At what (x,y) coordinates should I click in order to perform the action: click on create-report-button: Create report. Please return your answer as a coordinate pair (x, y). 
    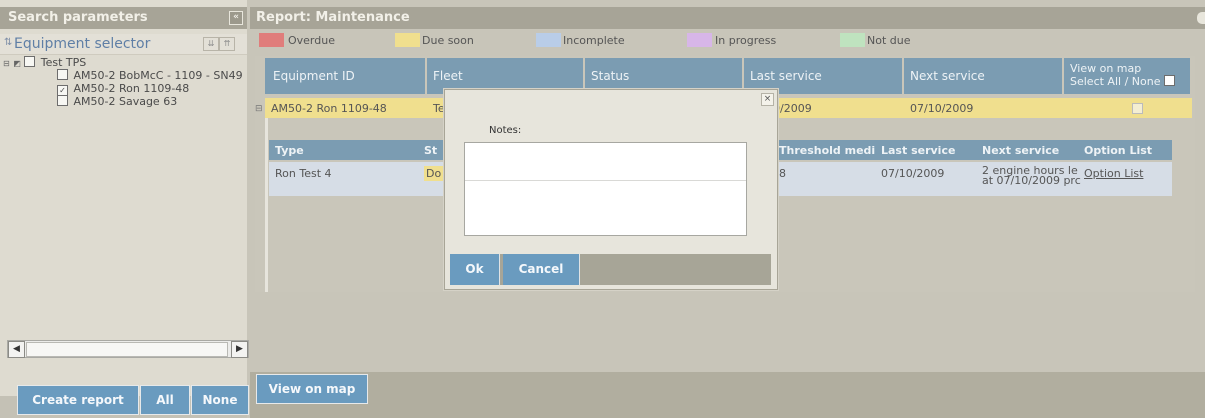
    Looking at the image, I should click on (78, 400).